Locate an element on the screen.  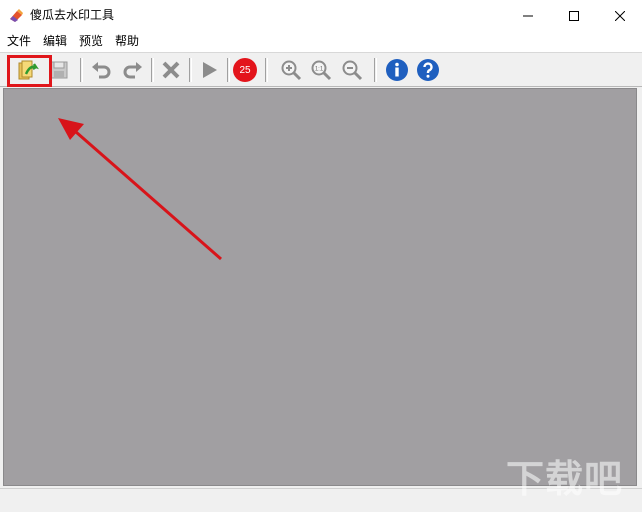
window-title: 傻瓜去水印工具 is located at coordinates (72, 15).